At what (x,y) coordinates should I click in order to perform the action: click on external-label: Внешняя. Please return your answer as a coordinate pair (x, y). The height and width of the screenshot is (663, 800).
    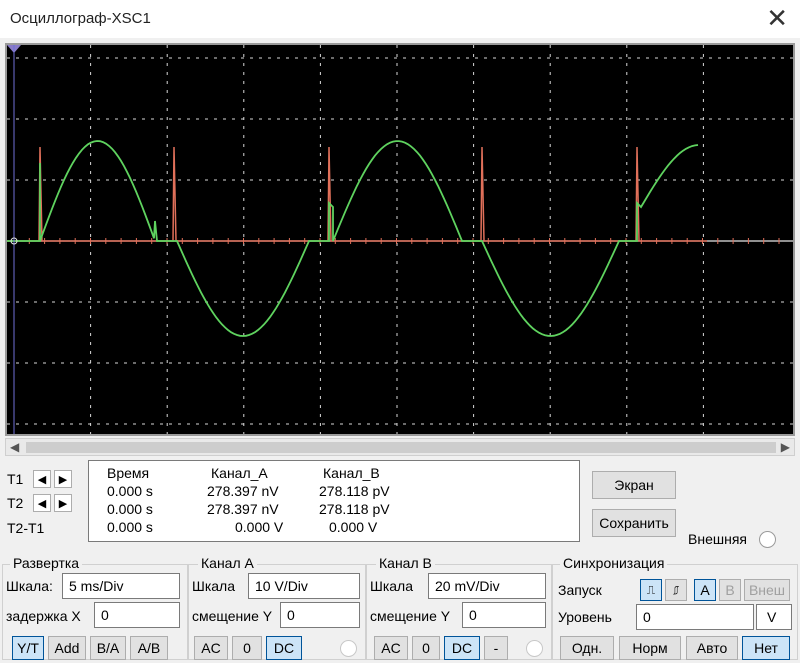
    Looking at the image, I should click on (717, 539).